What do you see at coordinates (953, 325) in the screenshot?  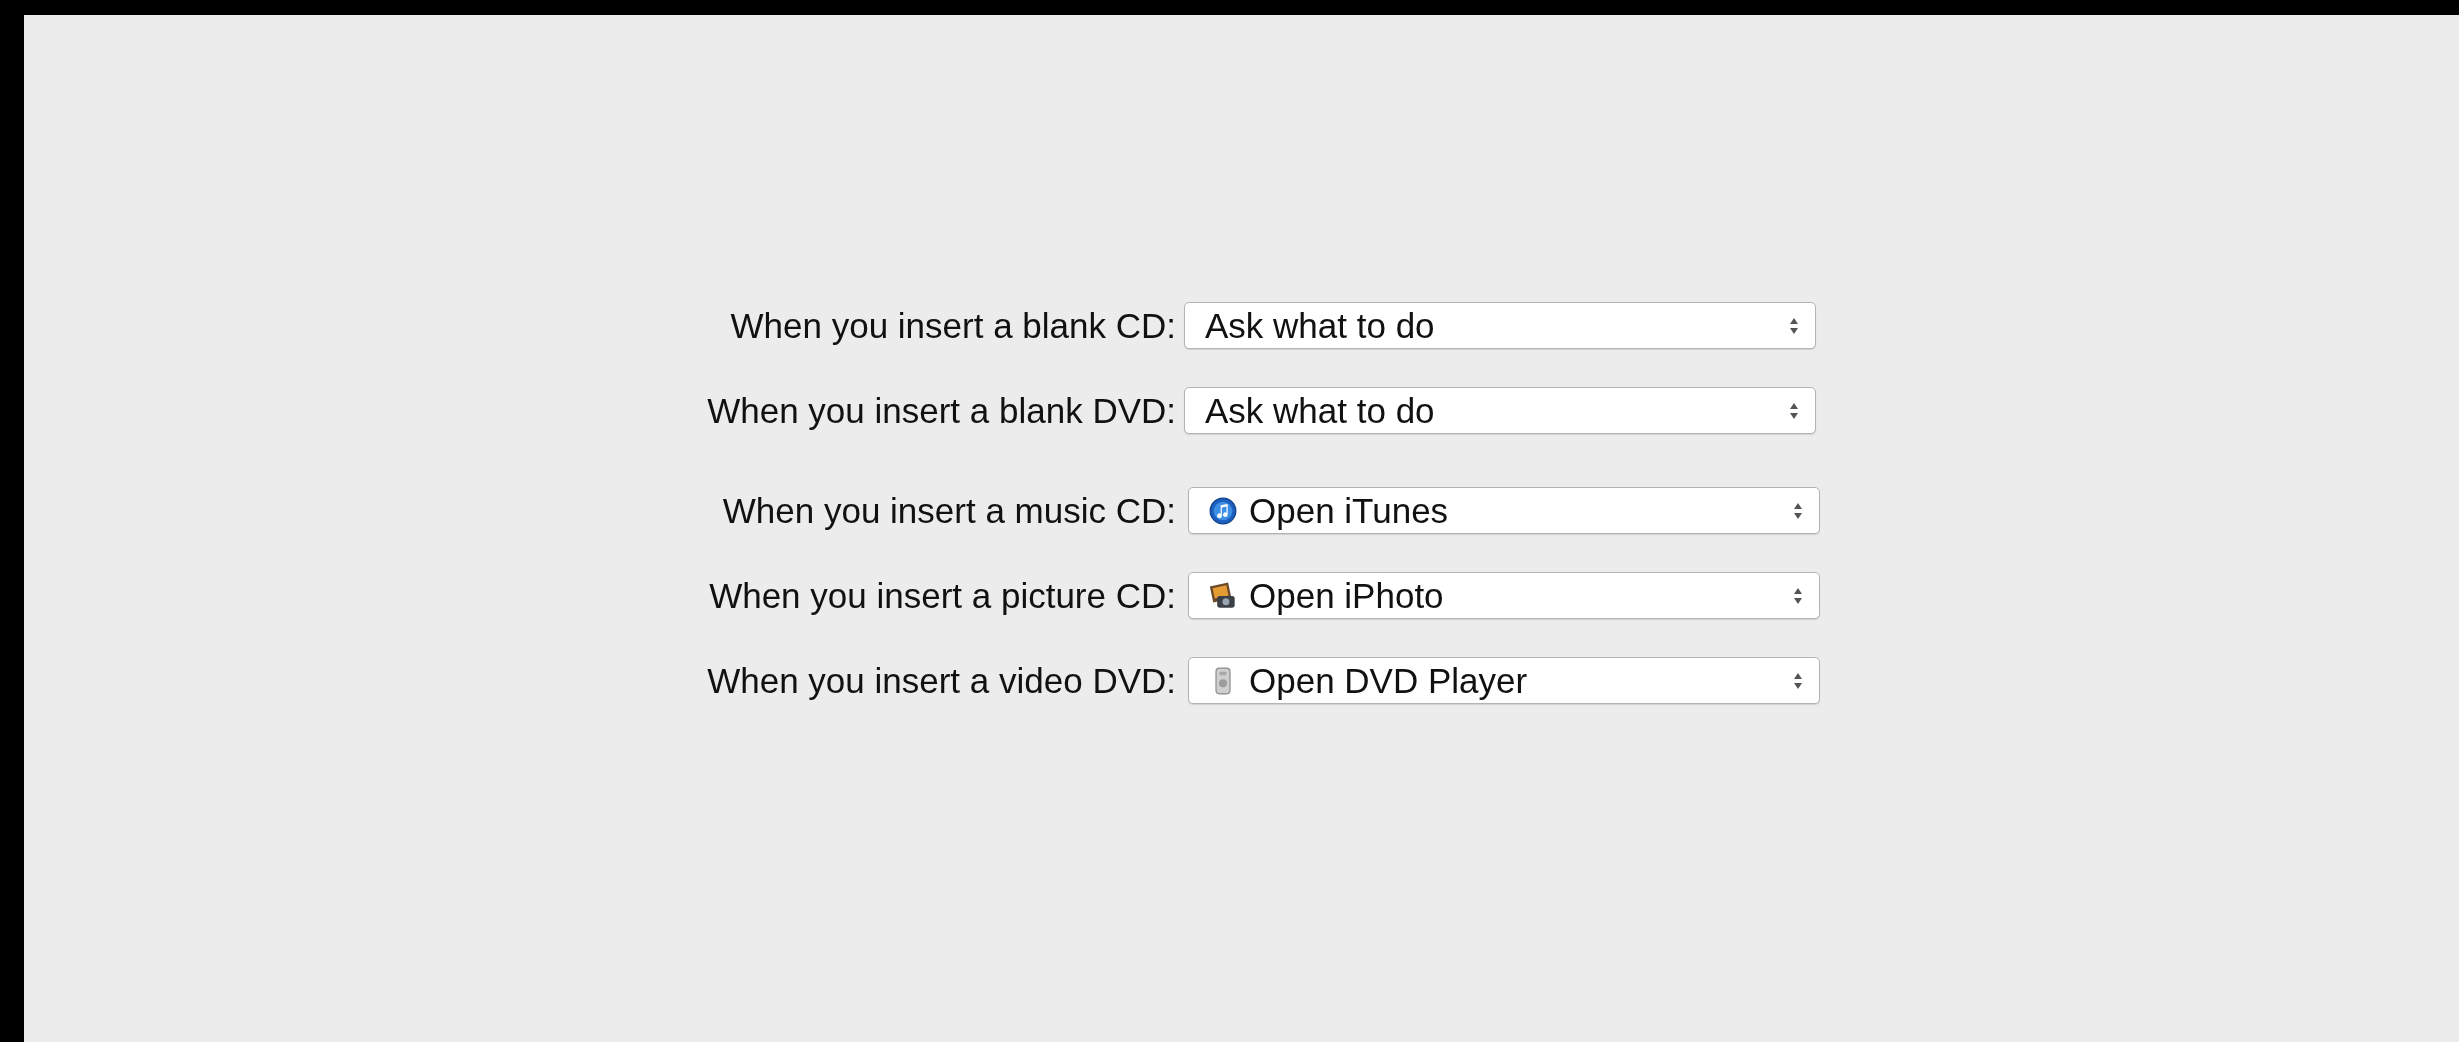 I see `setting-label: When you insert a blank CD:` at bounding box center [953, 325].